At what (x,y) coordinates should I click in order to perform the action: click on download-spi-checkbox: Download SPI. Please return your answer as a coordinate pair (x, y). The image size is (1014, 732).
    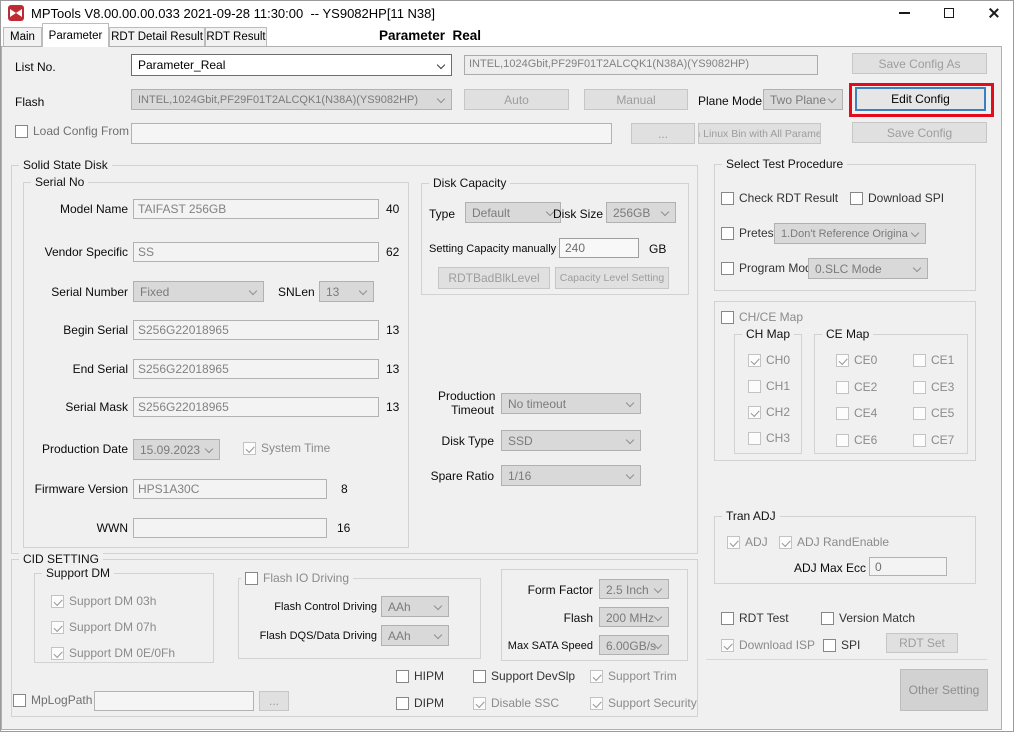
    Looking at the image, I should click on (897, 198).